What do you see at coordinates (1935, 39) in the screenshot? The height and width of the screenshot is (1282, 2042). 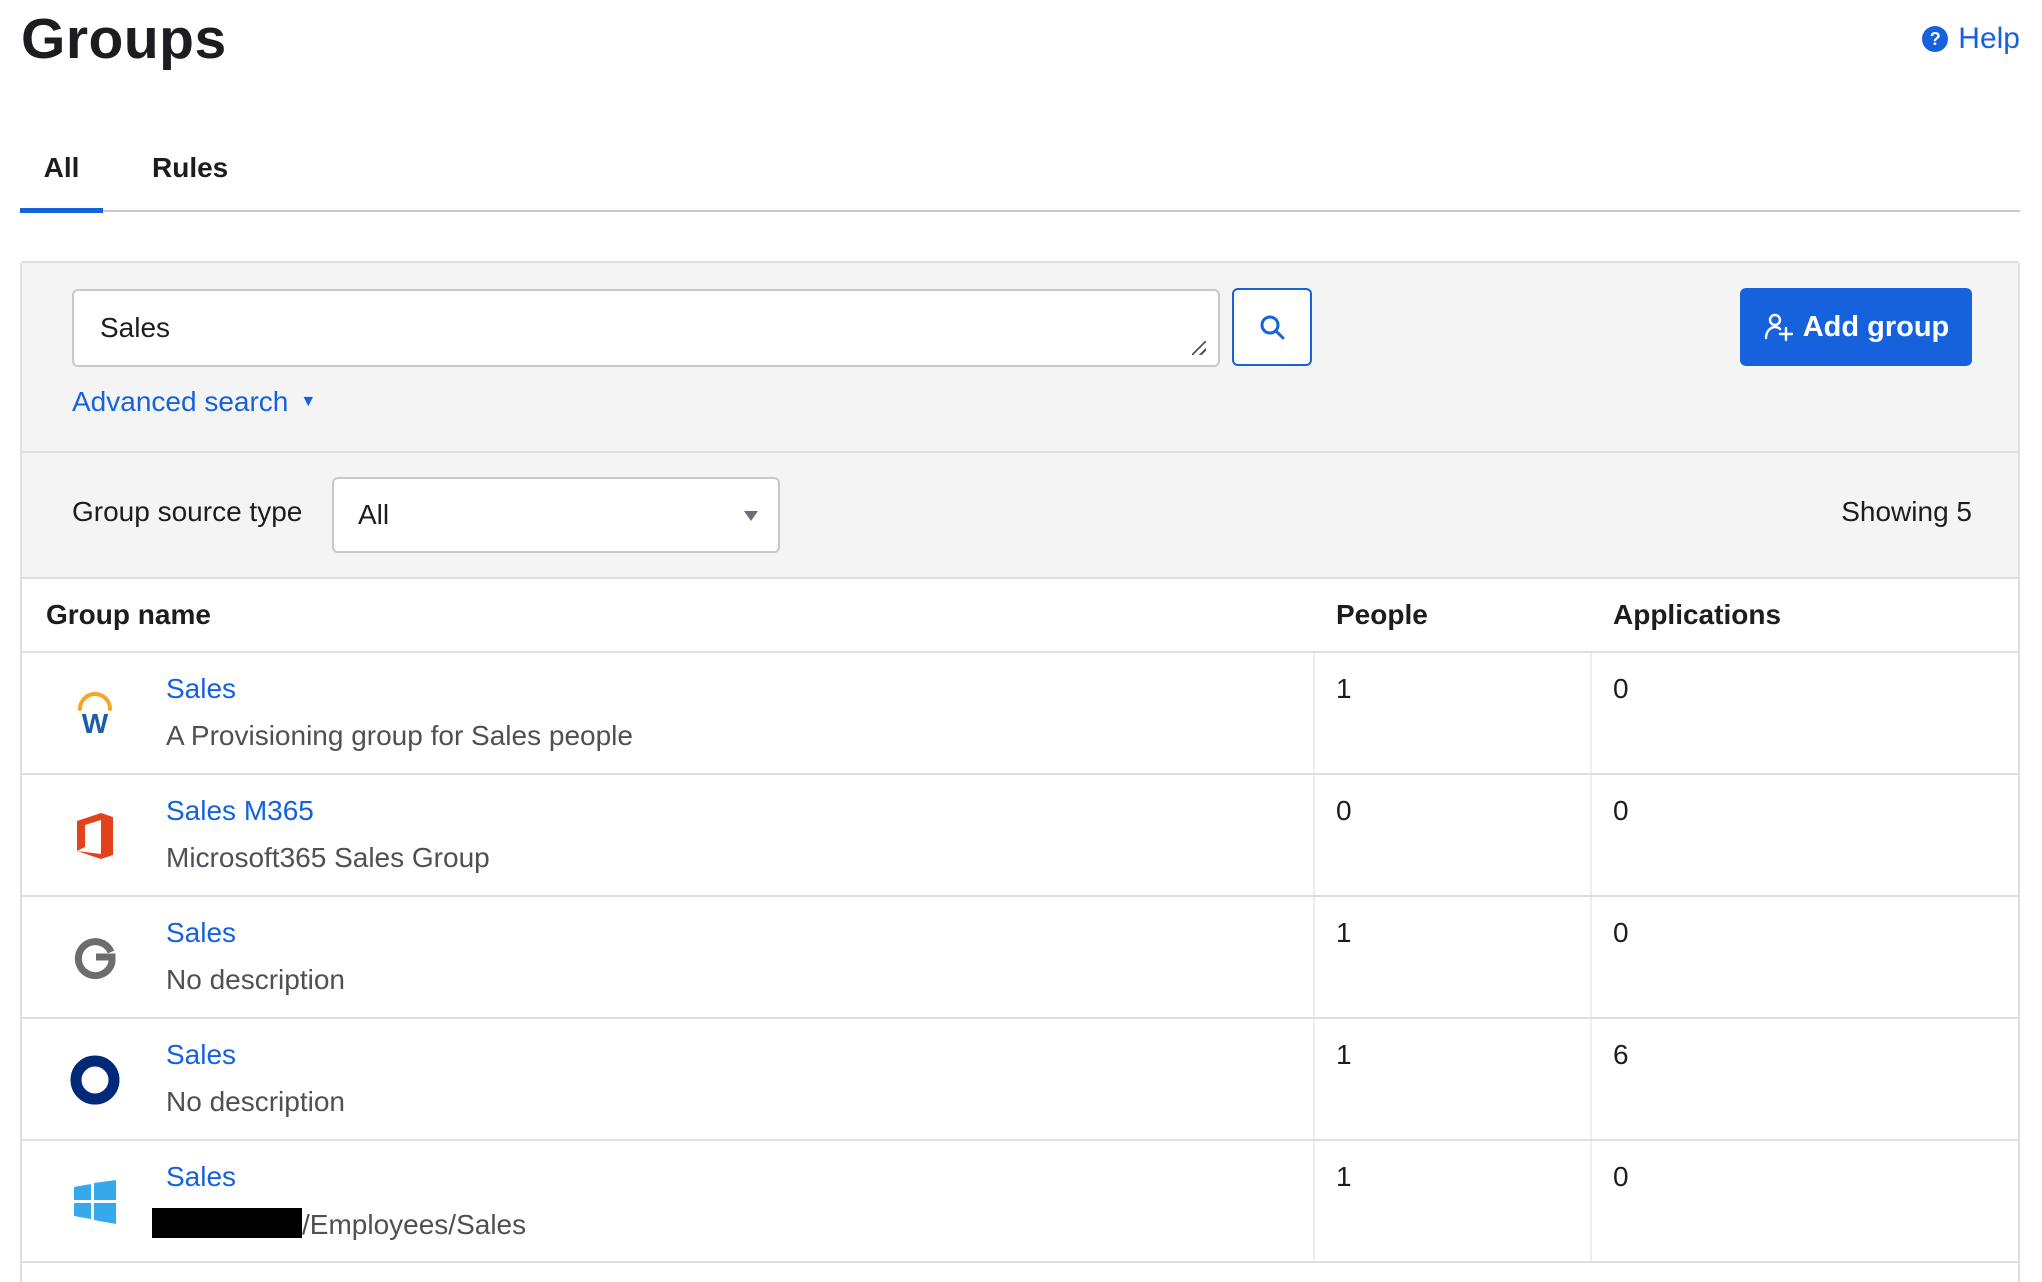 I see `question-circle-icon: ?` at bounding box center [1935, 39].